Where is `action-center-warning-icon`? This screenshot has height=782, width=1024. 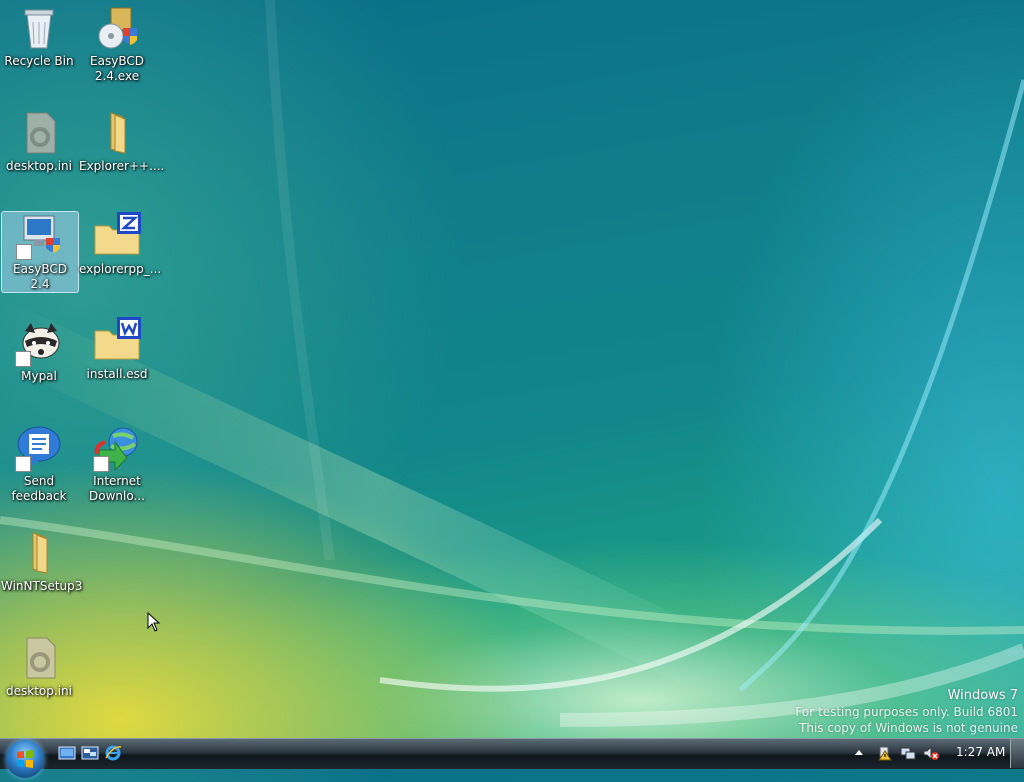 action-center-warning-icon is located at coordinates (885, 753).